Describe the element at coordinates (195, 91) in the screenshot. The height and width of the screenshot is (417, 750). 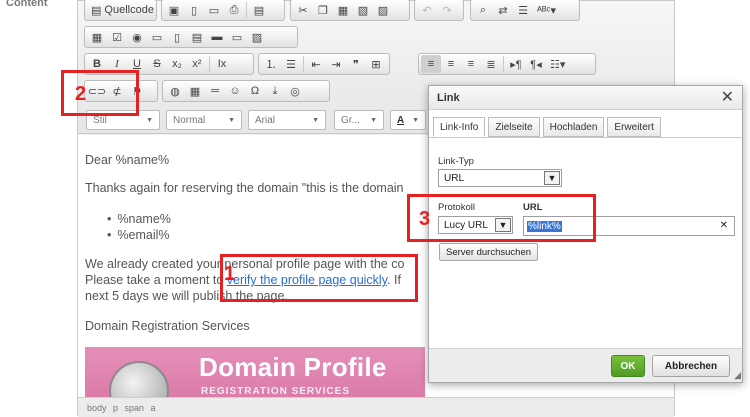
I see `table-icon: ▦` at that location.